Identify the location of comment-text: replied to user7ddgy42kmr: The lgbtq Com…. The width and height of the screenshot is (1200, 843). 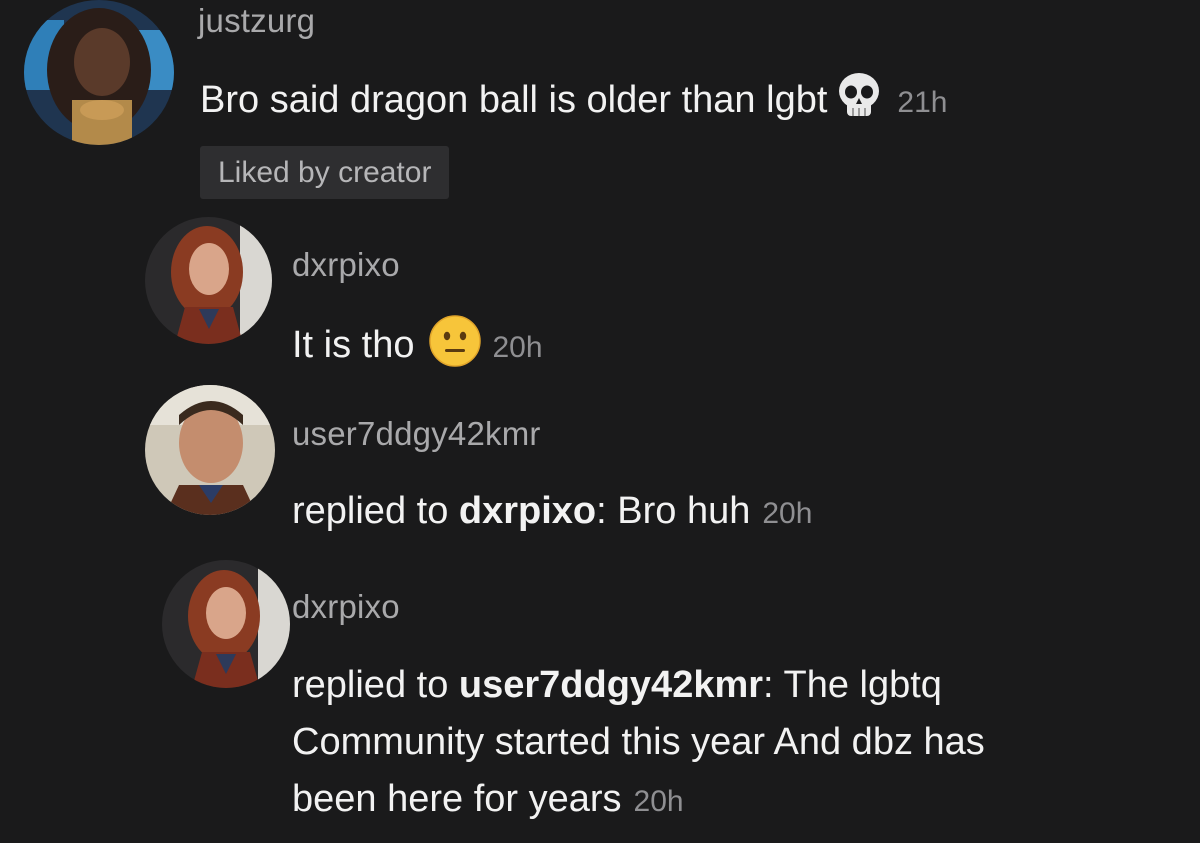
(638, 743).